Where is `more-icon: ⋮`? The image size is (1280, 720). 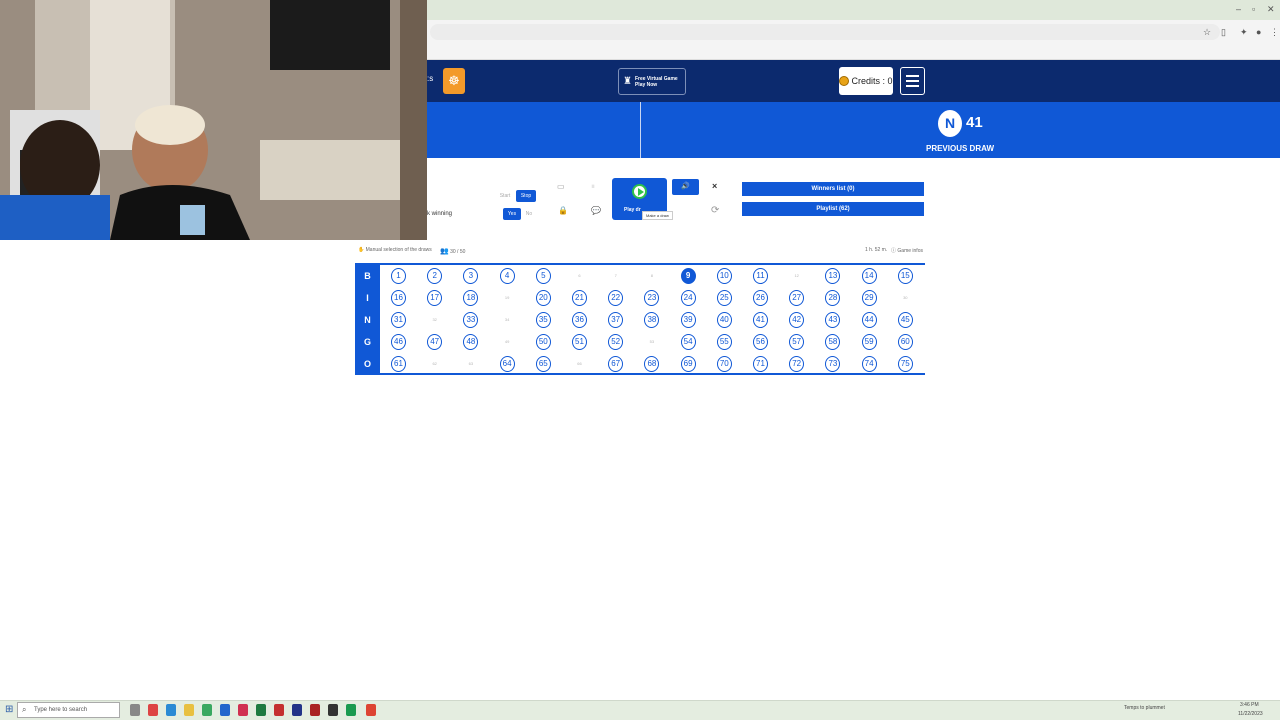
more-icon: ⋮ is located at coordinates (1274, 32).